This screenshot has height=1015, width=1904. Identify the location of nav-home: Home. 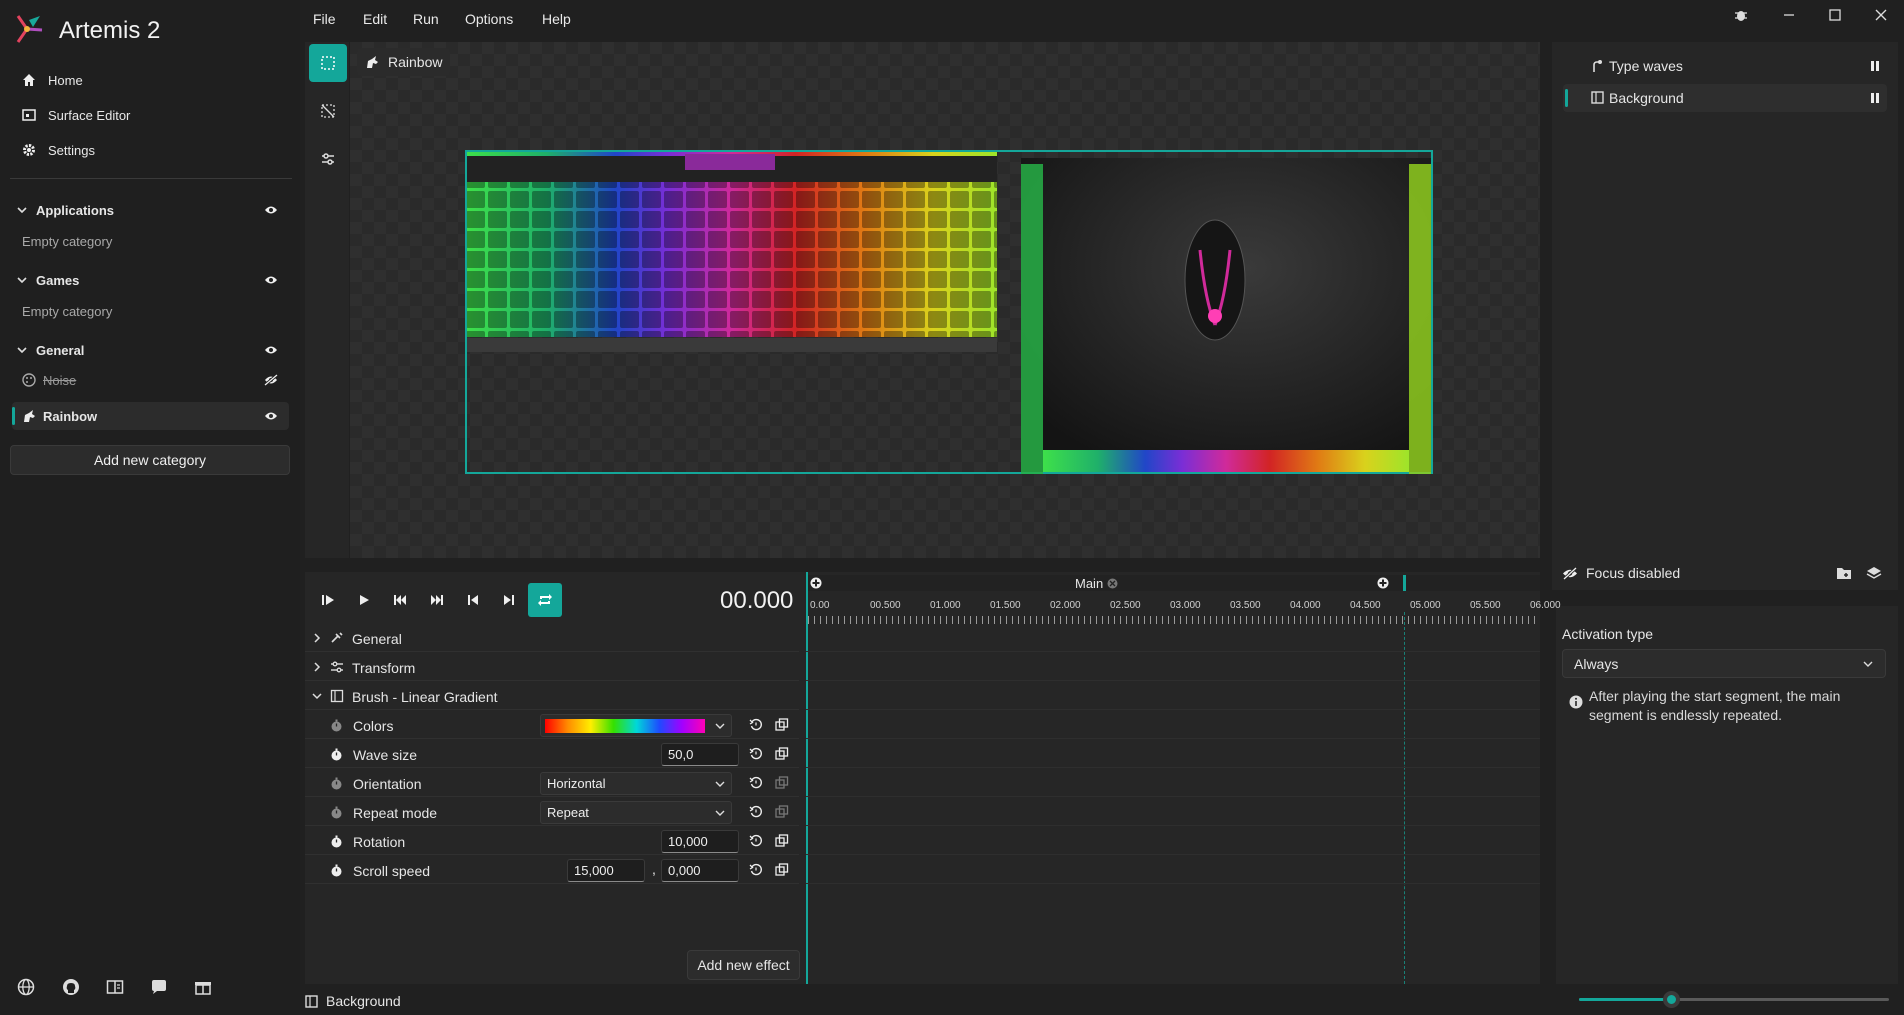
(52, 80).